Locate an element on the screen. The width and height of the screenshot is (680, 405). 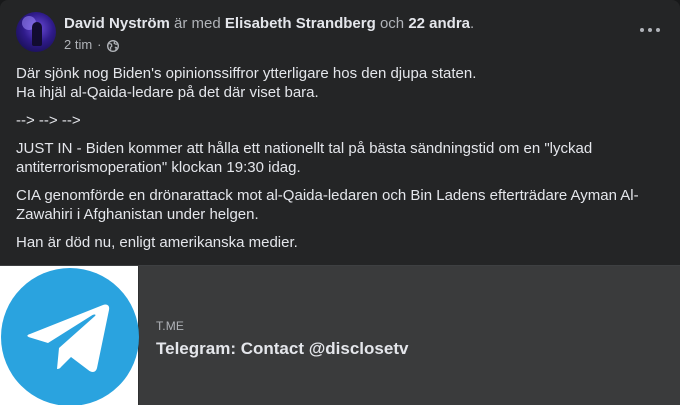
post-subline: 2 tim · is located at coordinates (269, 45).